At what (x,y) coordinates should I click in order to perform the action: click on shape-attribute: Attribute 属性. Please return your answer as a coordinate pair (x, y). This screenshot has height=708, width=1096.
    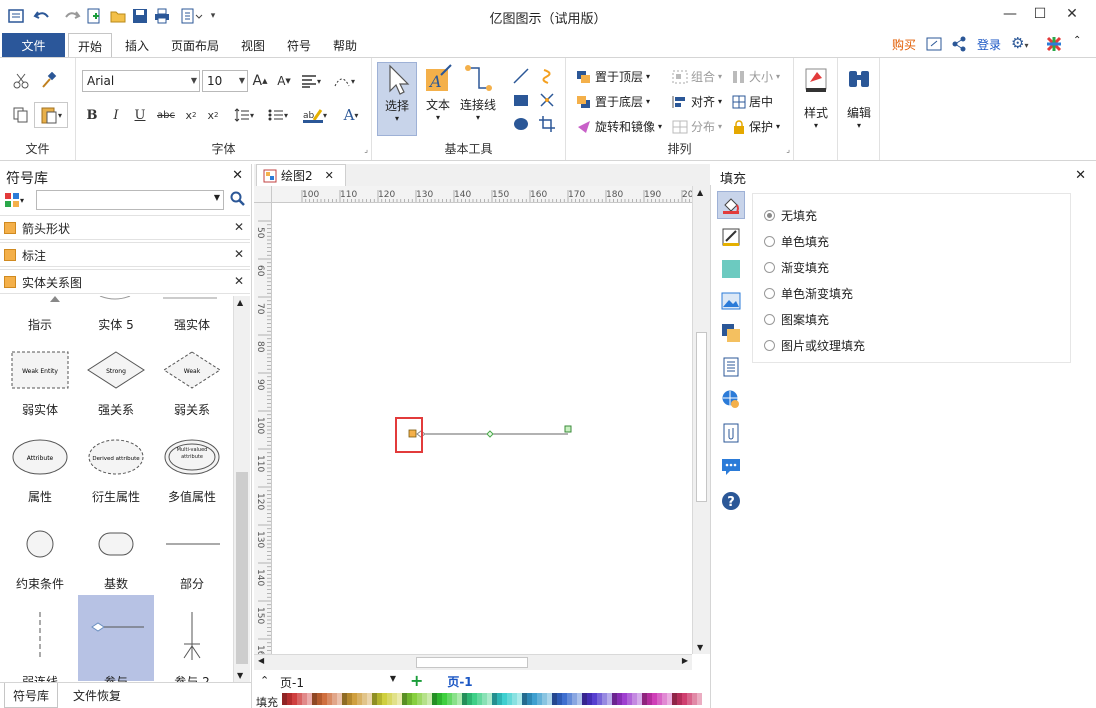
    Looking at the image, I should click on (40, 478).